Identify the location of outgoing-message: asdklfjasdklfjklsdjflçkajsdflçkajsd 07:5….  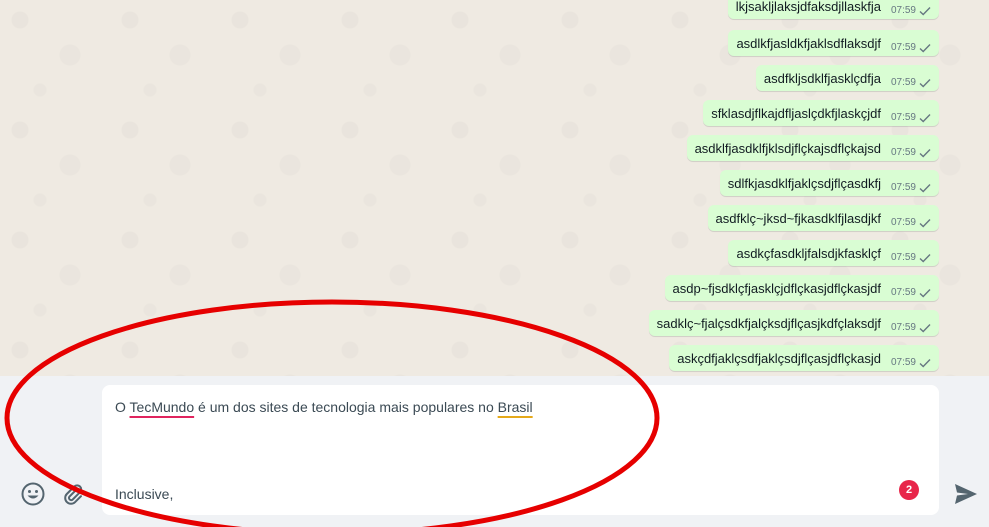
(812, 148).